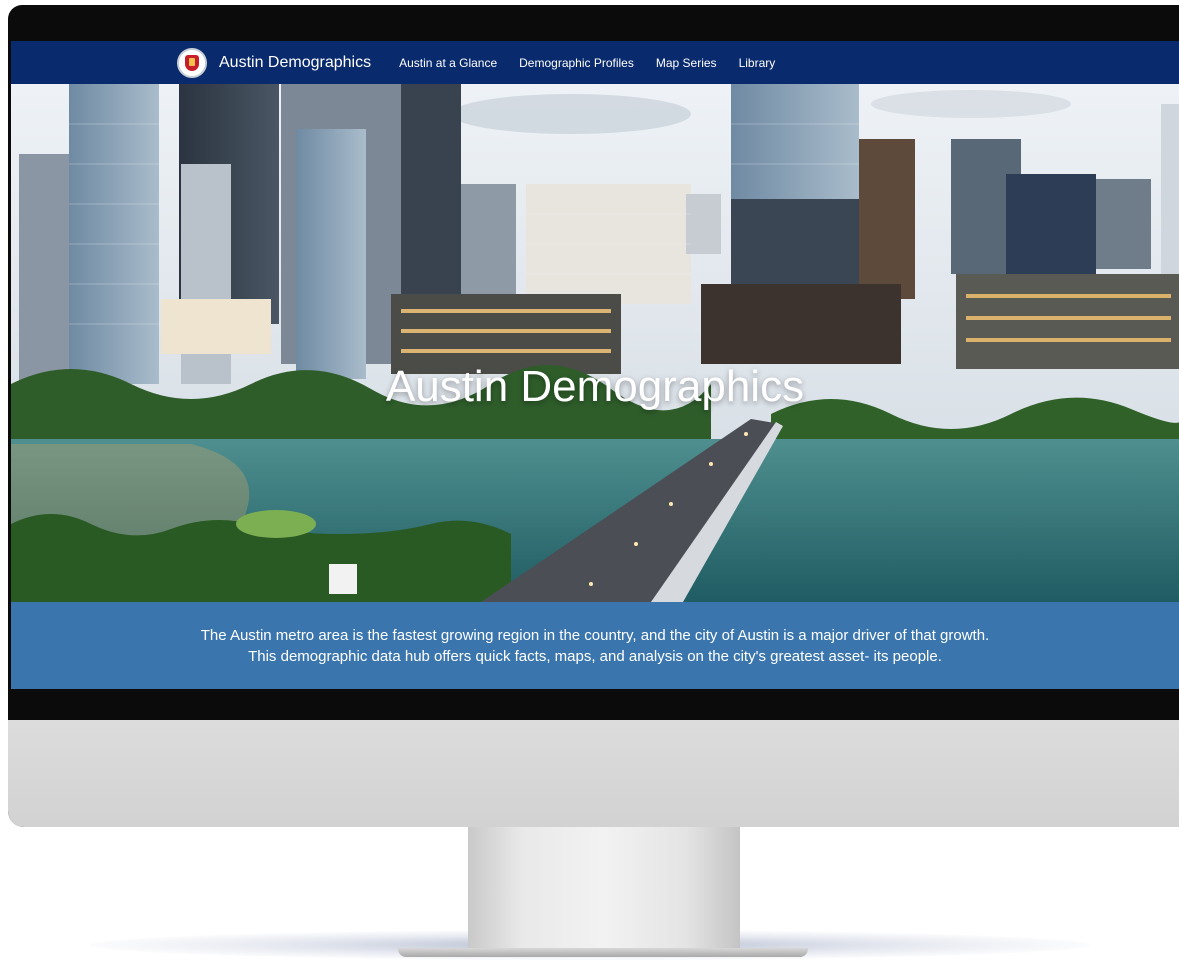 The image size is (1179, 960). Describe the element at coordinates (604, 890) in the screenshot. I see `monitor-stand` at that location.